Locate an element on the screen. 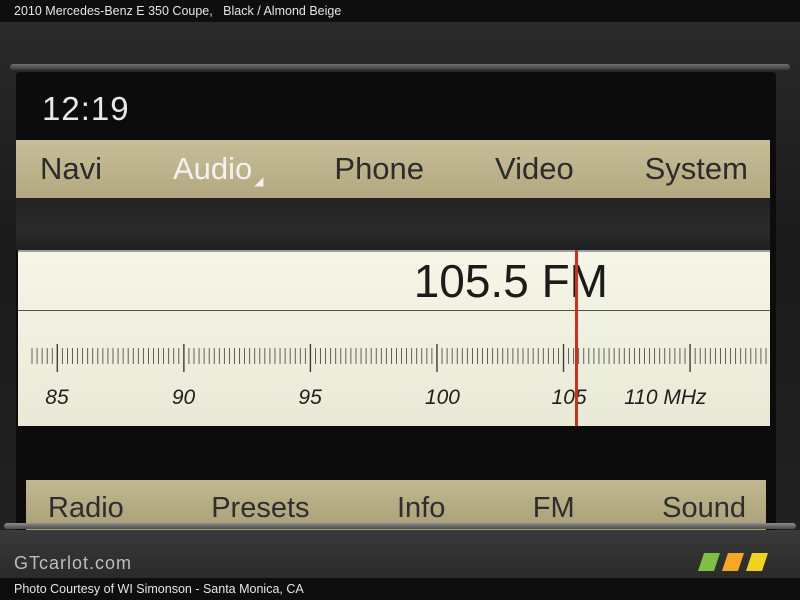 The width and height of the screenshot is (800, 600). bezel-top-trim is located at coordinates (400, 67).